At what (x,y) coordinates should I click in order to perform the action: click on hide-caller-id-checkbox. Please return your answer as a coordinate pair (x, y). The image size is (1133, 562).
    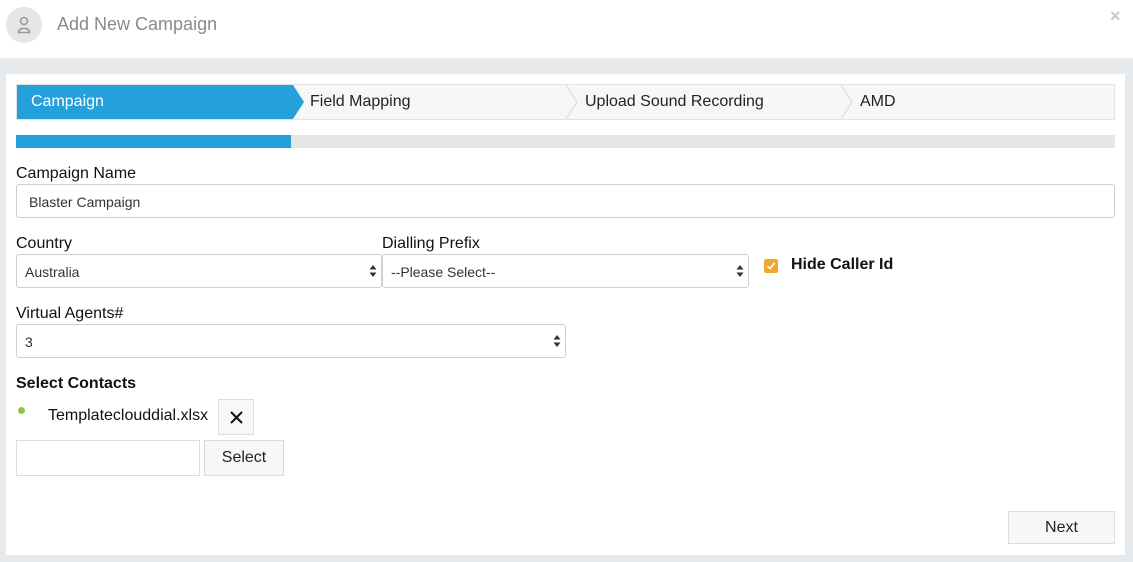
    Looking at the image, I should click on (771, 266).